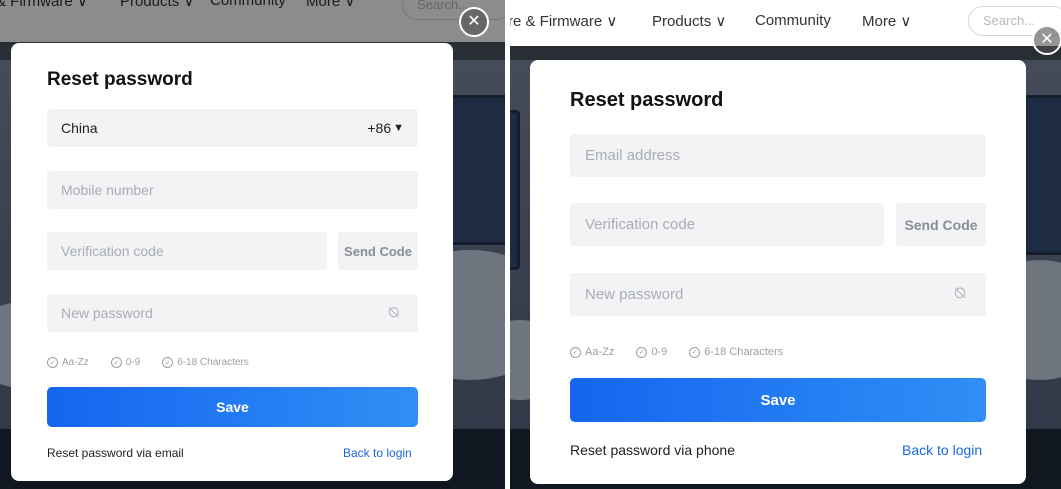  I want to click on mobile-number-placeholder: Mobile number, so click(107, 190).